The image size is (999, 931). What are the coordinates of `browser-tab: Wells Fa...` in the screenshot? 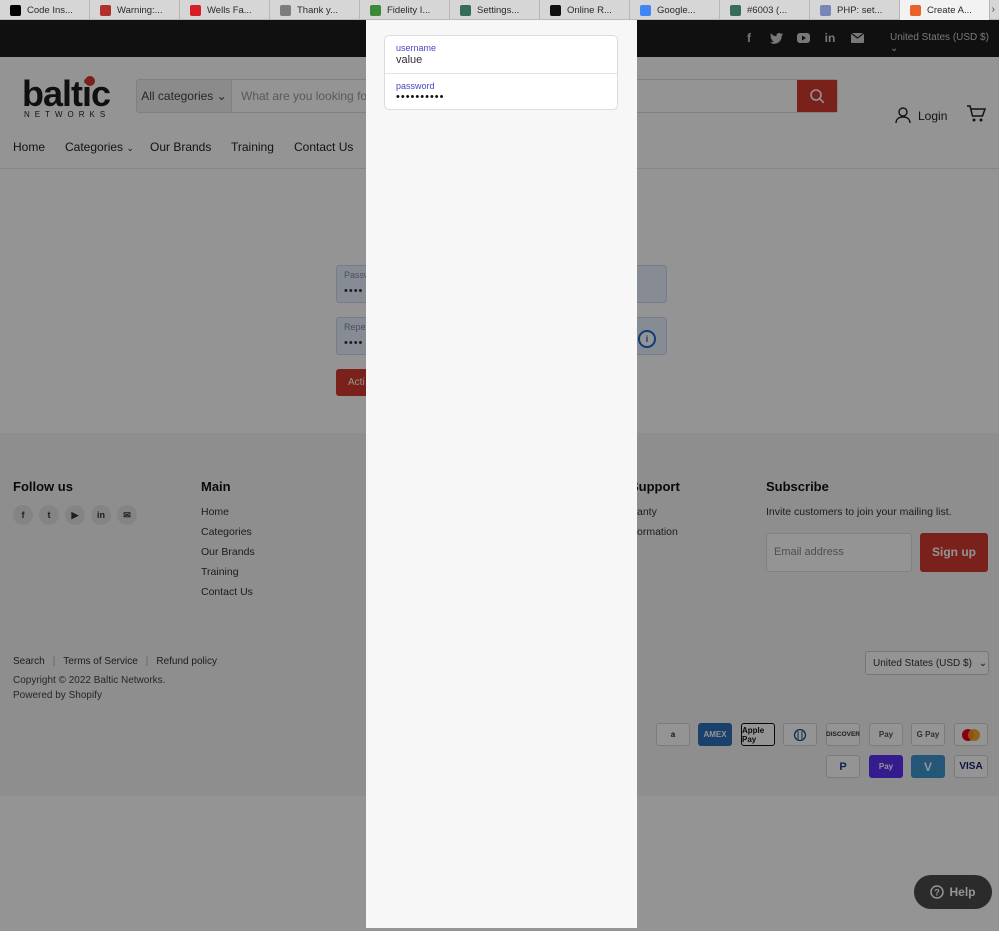 It's located at (225, 10).